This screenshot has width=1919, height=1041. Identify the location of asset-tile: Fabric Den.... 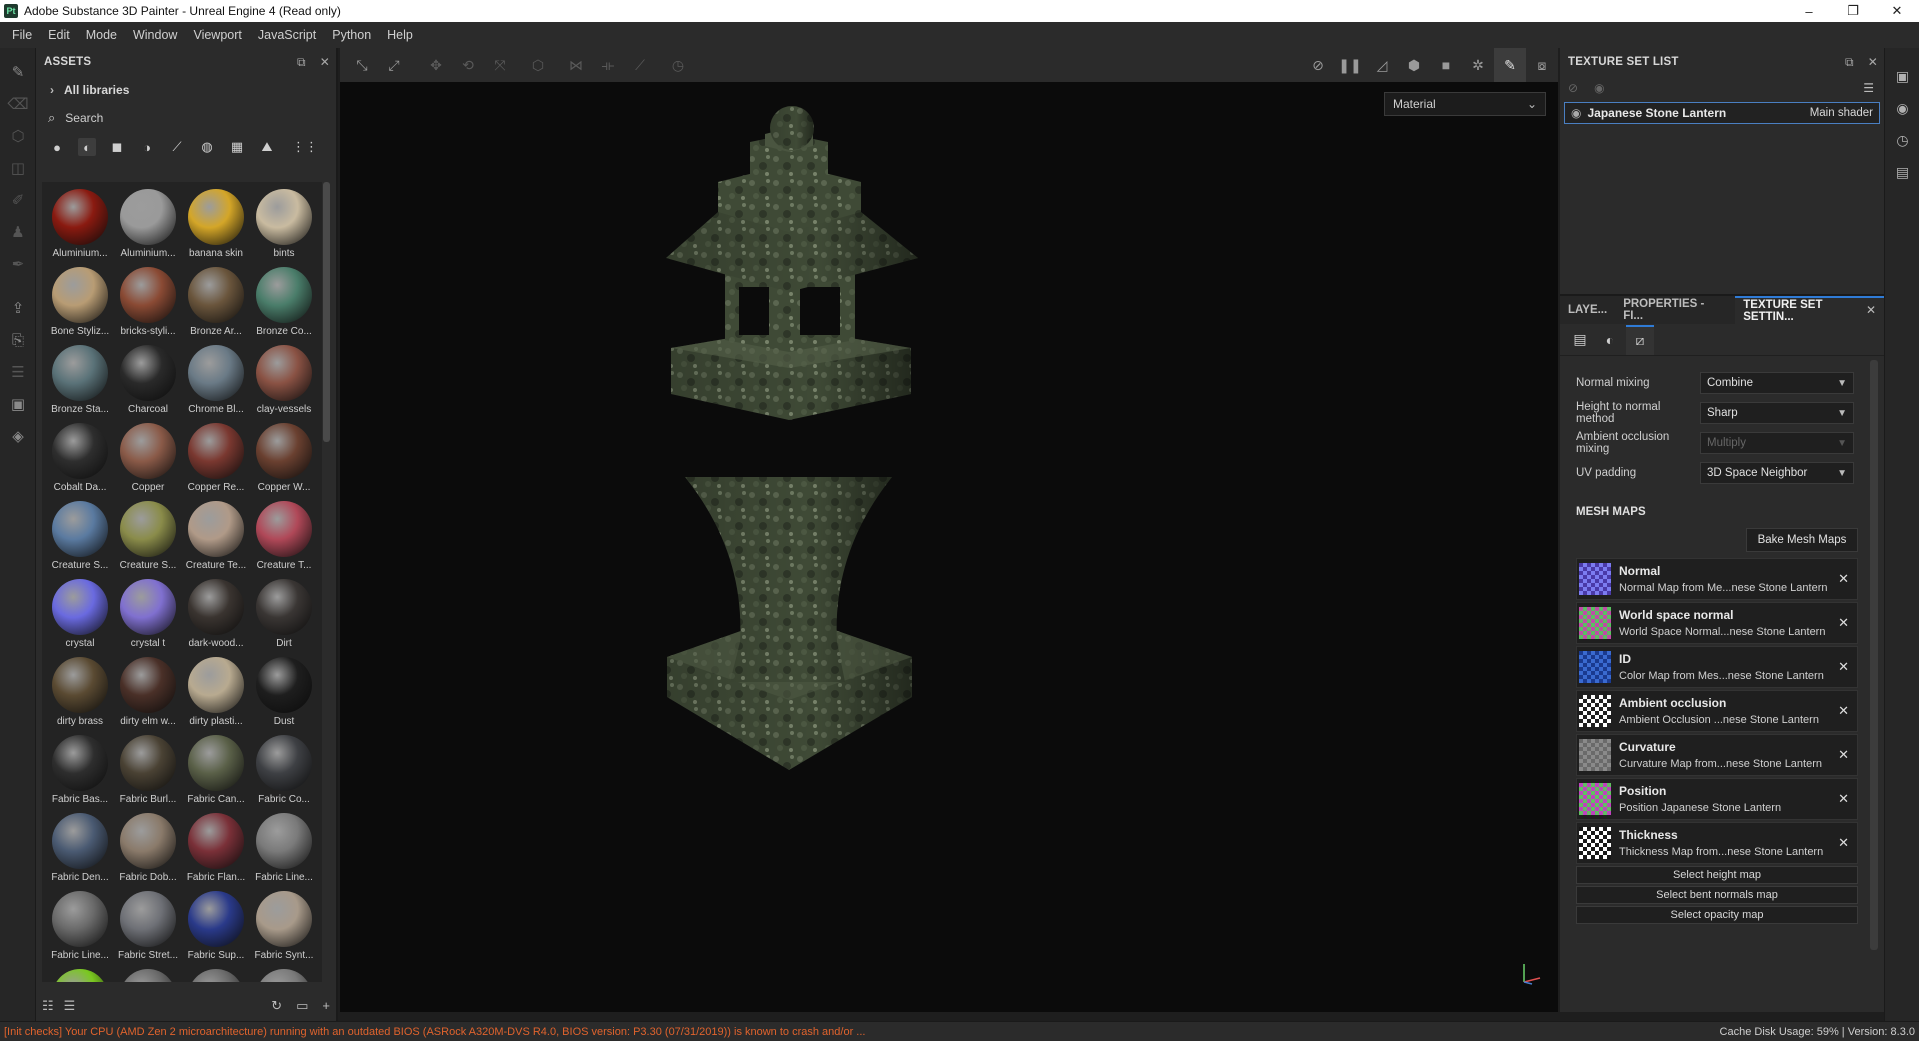
(80, 849).